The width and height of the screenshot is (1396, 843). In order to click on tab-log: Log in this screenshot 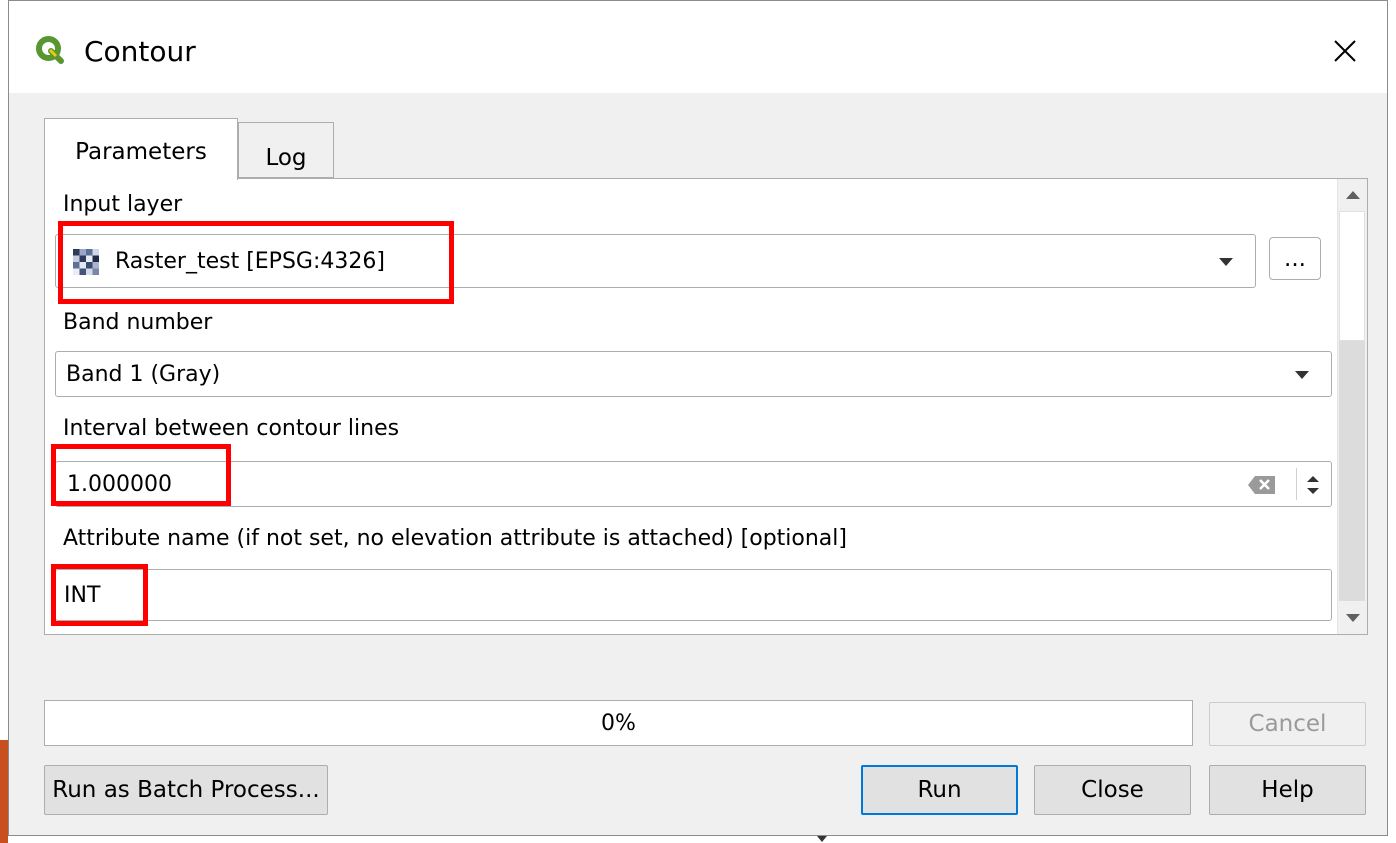, I will do `click(286, 150)`.